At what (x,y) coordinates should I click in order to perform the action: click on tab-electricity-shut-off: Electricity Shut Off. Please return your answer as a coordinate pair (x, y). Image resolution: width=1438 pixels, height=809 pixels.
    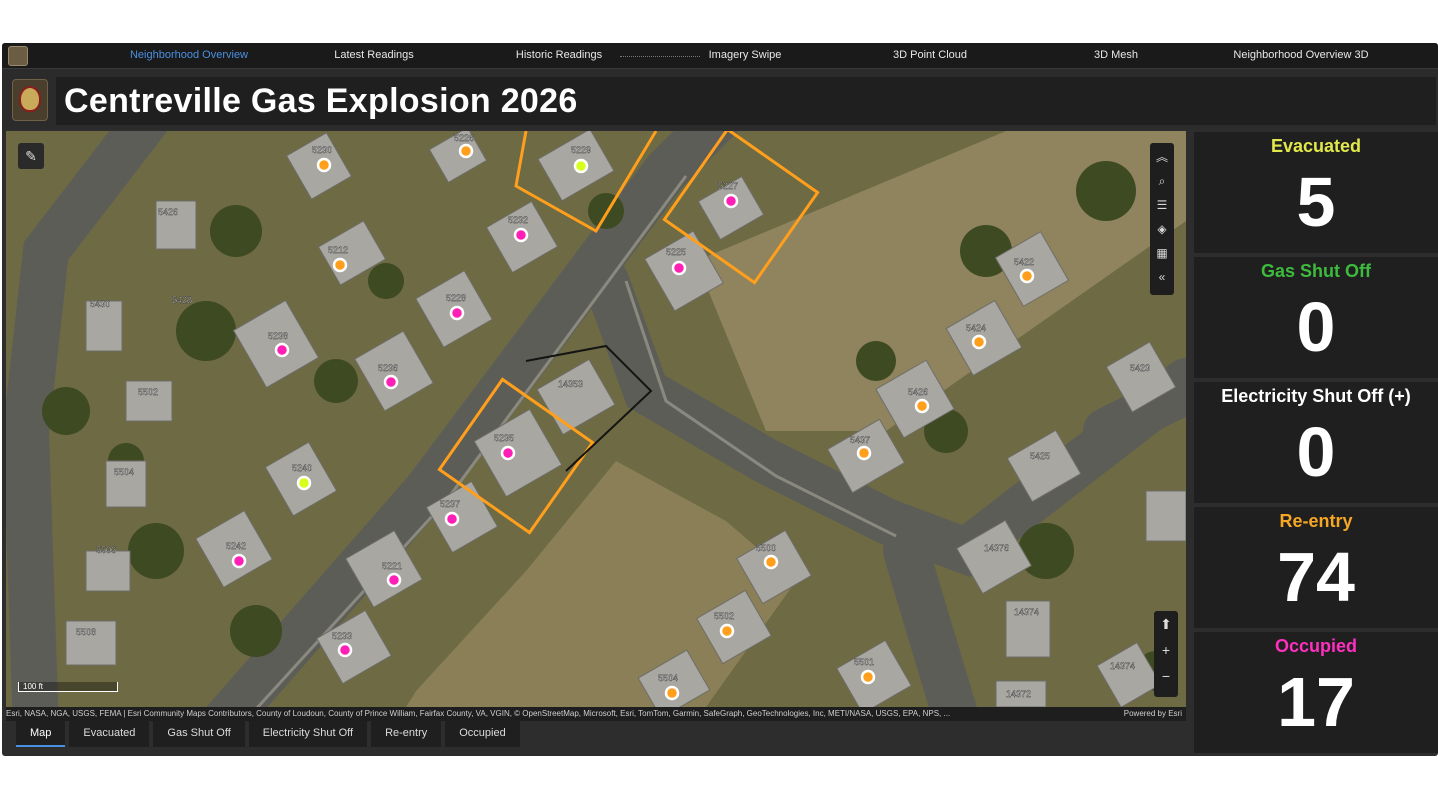
    Looking at the image, I should click on (308, 734).